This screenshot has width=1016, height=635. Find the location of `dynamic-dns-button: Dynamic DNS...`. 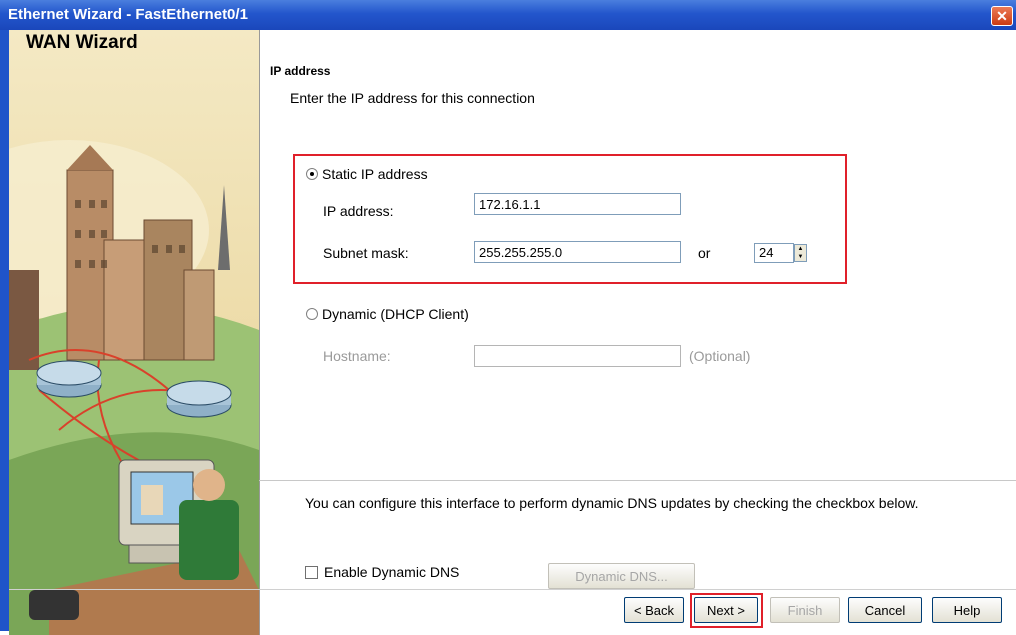

dynamic-dns-button: Dynamic DNS... is located at coordinates (621, 576).